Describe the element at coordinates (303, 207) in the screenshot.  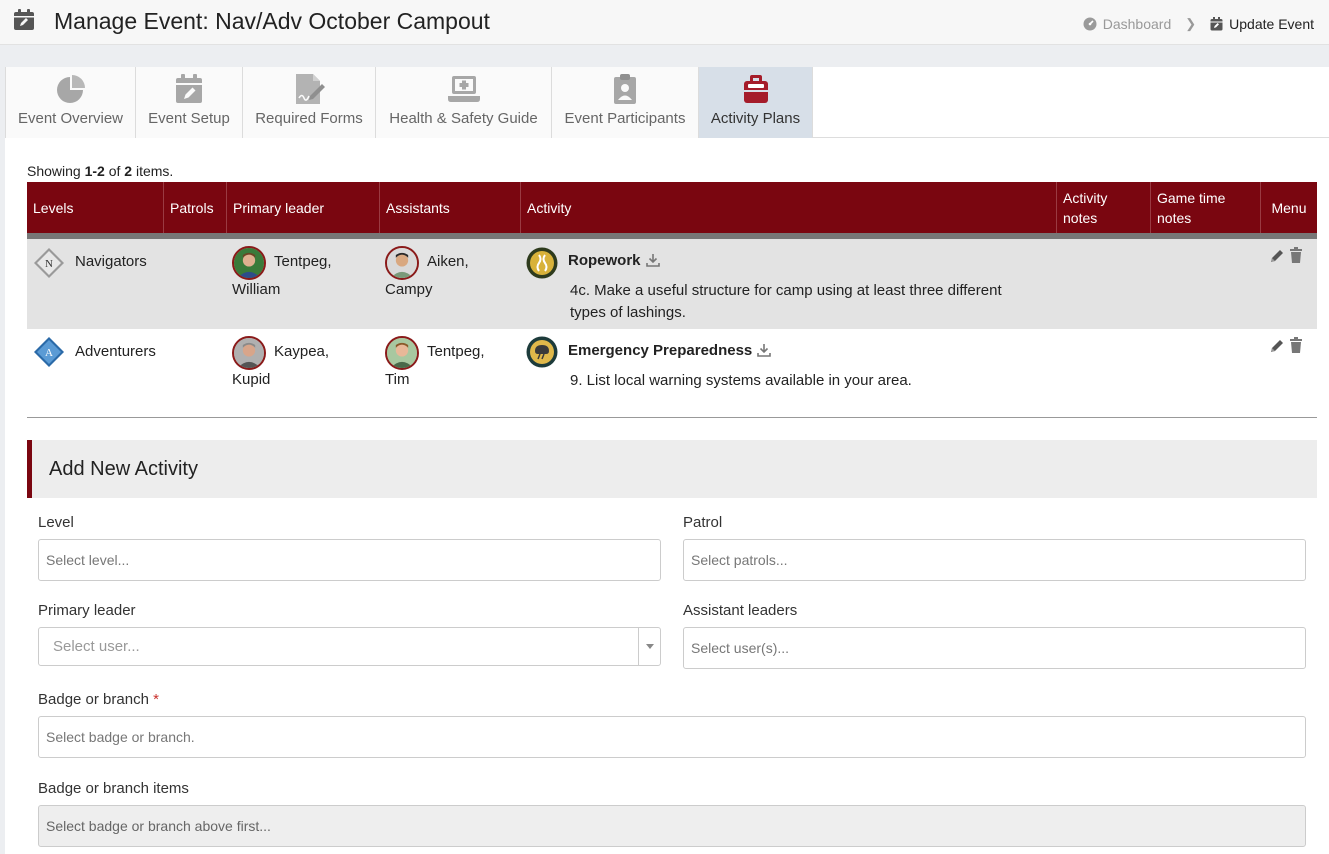
I see `col-primary-leader: Primary leader` at that location.